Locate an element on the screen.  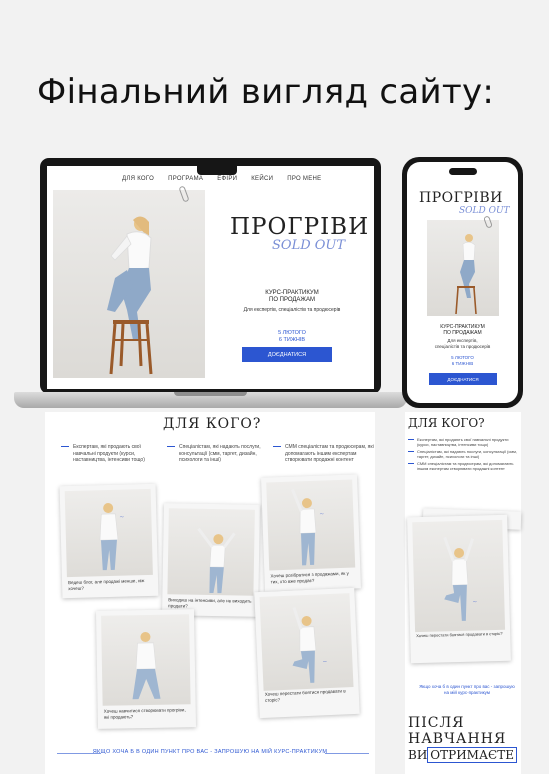
phone-dynamic-island is located at coordinates (463, 171).